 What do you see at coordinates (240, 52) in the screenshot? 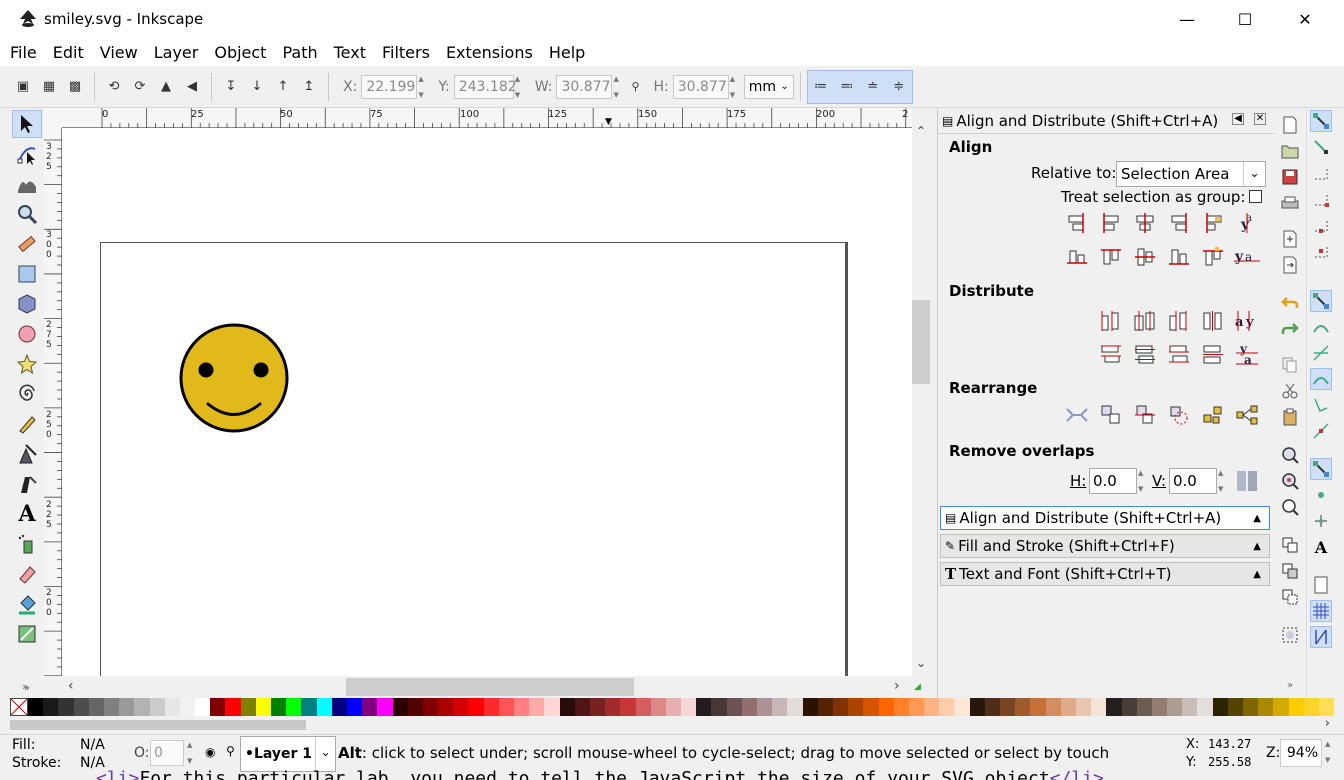
I see `menu-object: Object` at bounding box center [240, 52].